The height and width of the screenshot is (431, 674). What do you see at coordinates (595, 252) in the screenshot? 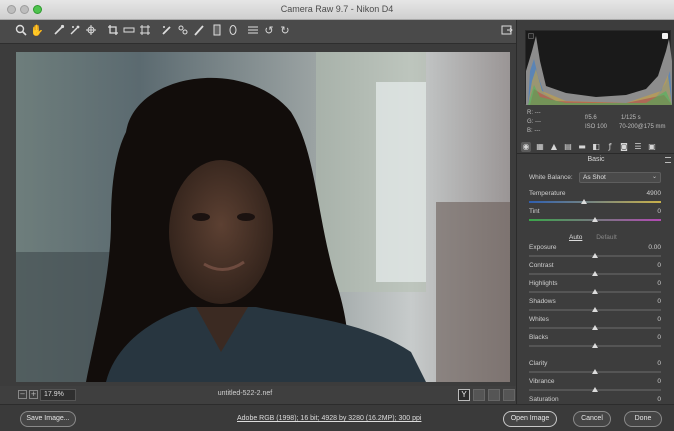
I see `slider-row-exposure: Exposure 0.00` at bounding box center [595, 252].